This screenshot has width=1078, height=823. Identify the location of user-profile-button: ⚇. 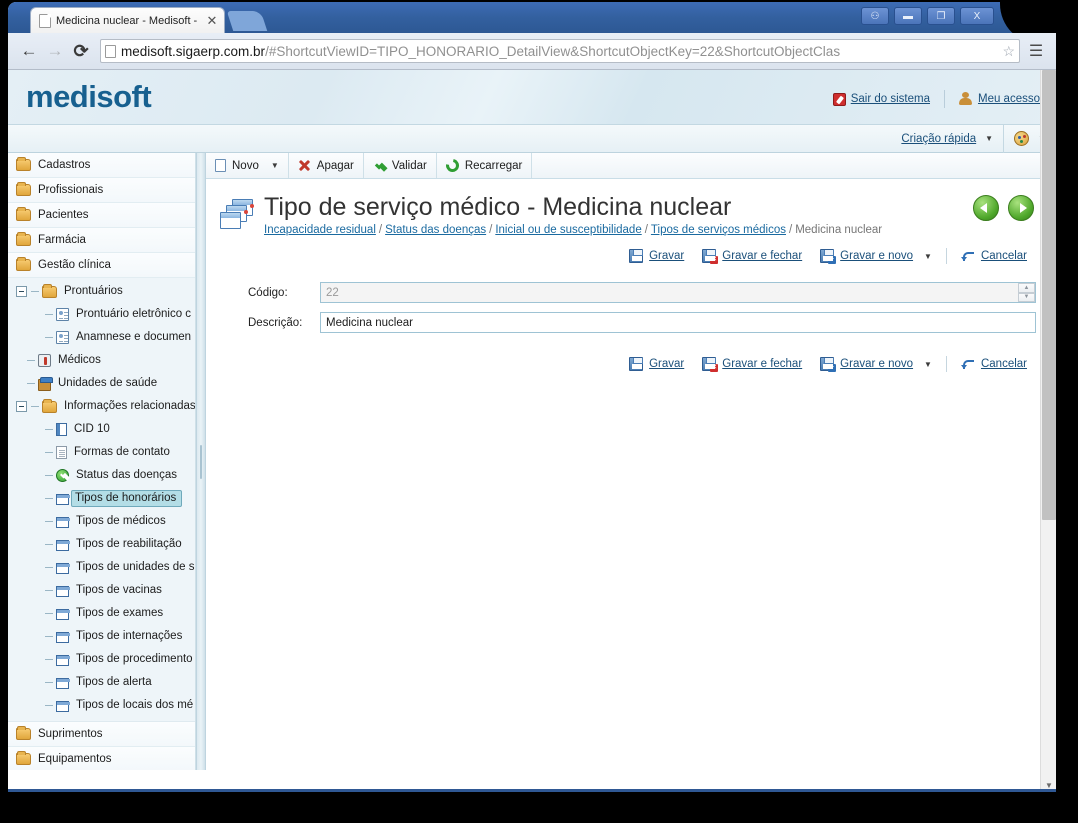
(875, 16).